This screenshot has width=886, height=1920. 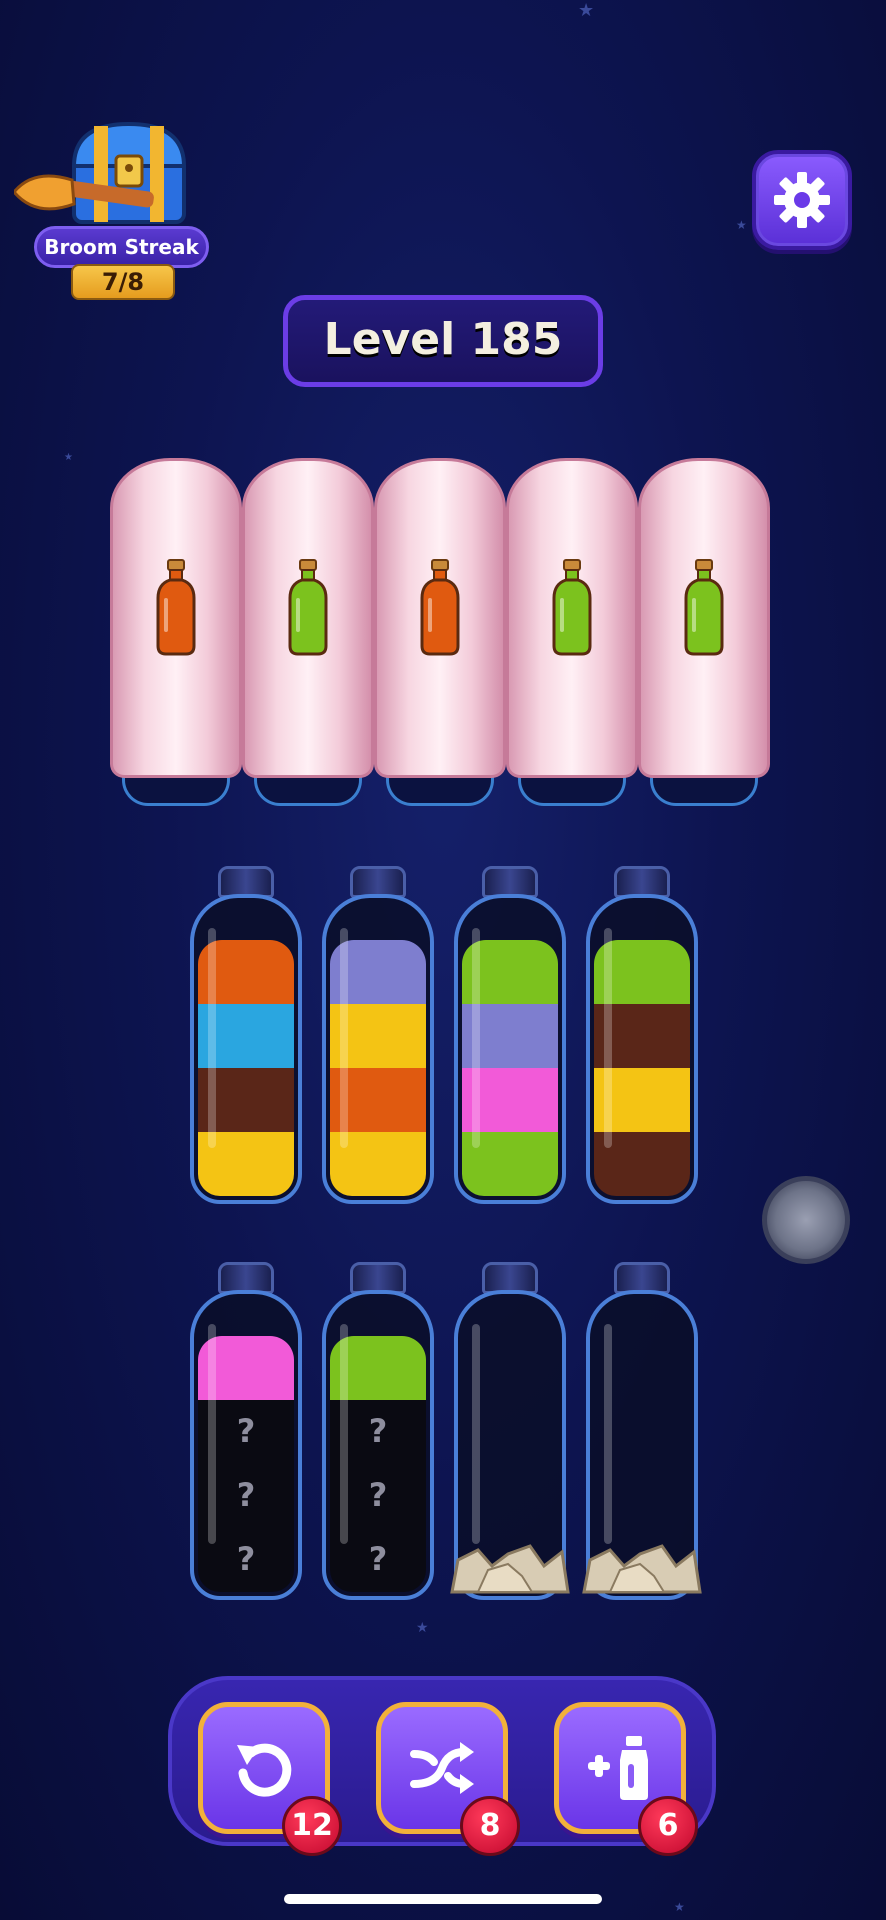 What do you see at coordinates (490, 1826) in the screenshot?
I see `shuffle-count-badge: 8` at bounding box center [490, 1826].